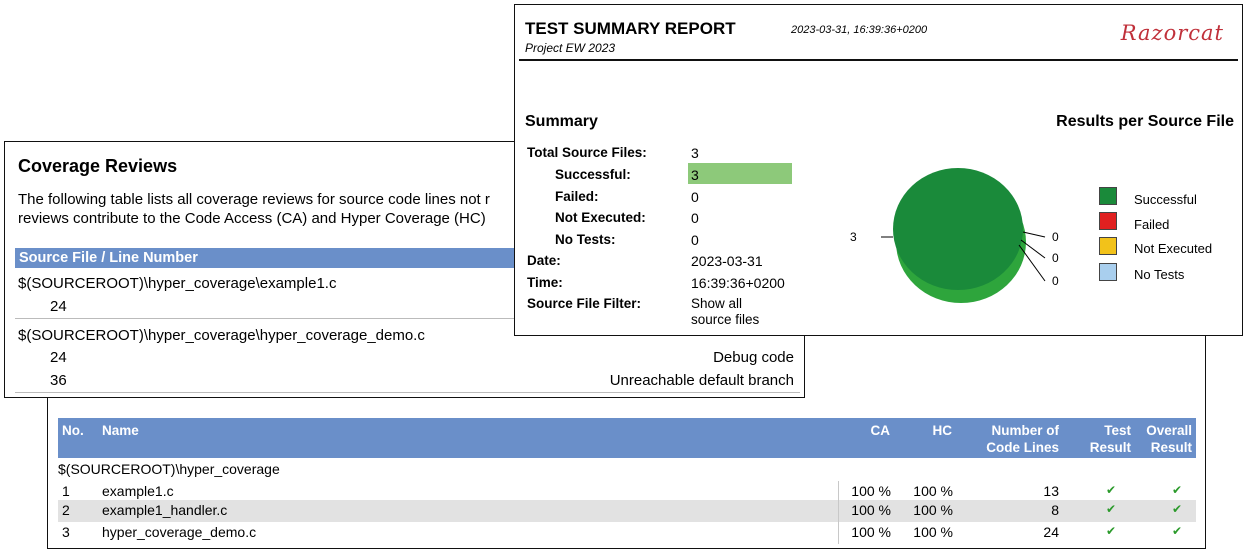 The height and width of the screenshot is (556, 1248). What do you see at coordinates (1108, 272) in the screenshot?
I see `legend-swatch-no-tests` at bounding box center [1108, 272].